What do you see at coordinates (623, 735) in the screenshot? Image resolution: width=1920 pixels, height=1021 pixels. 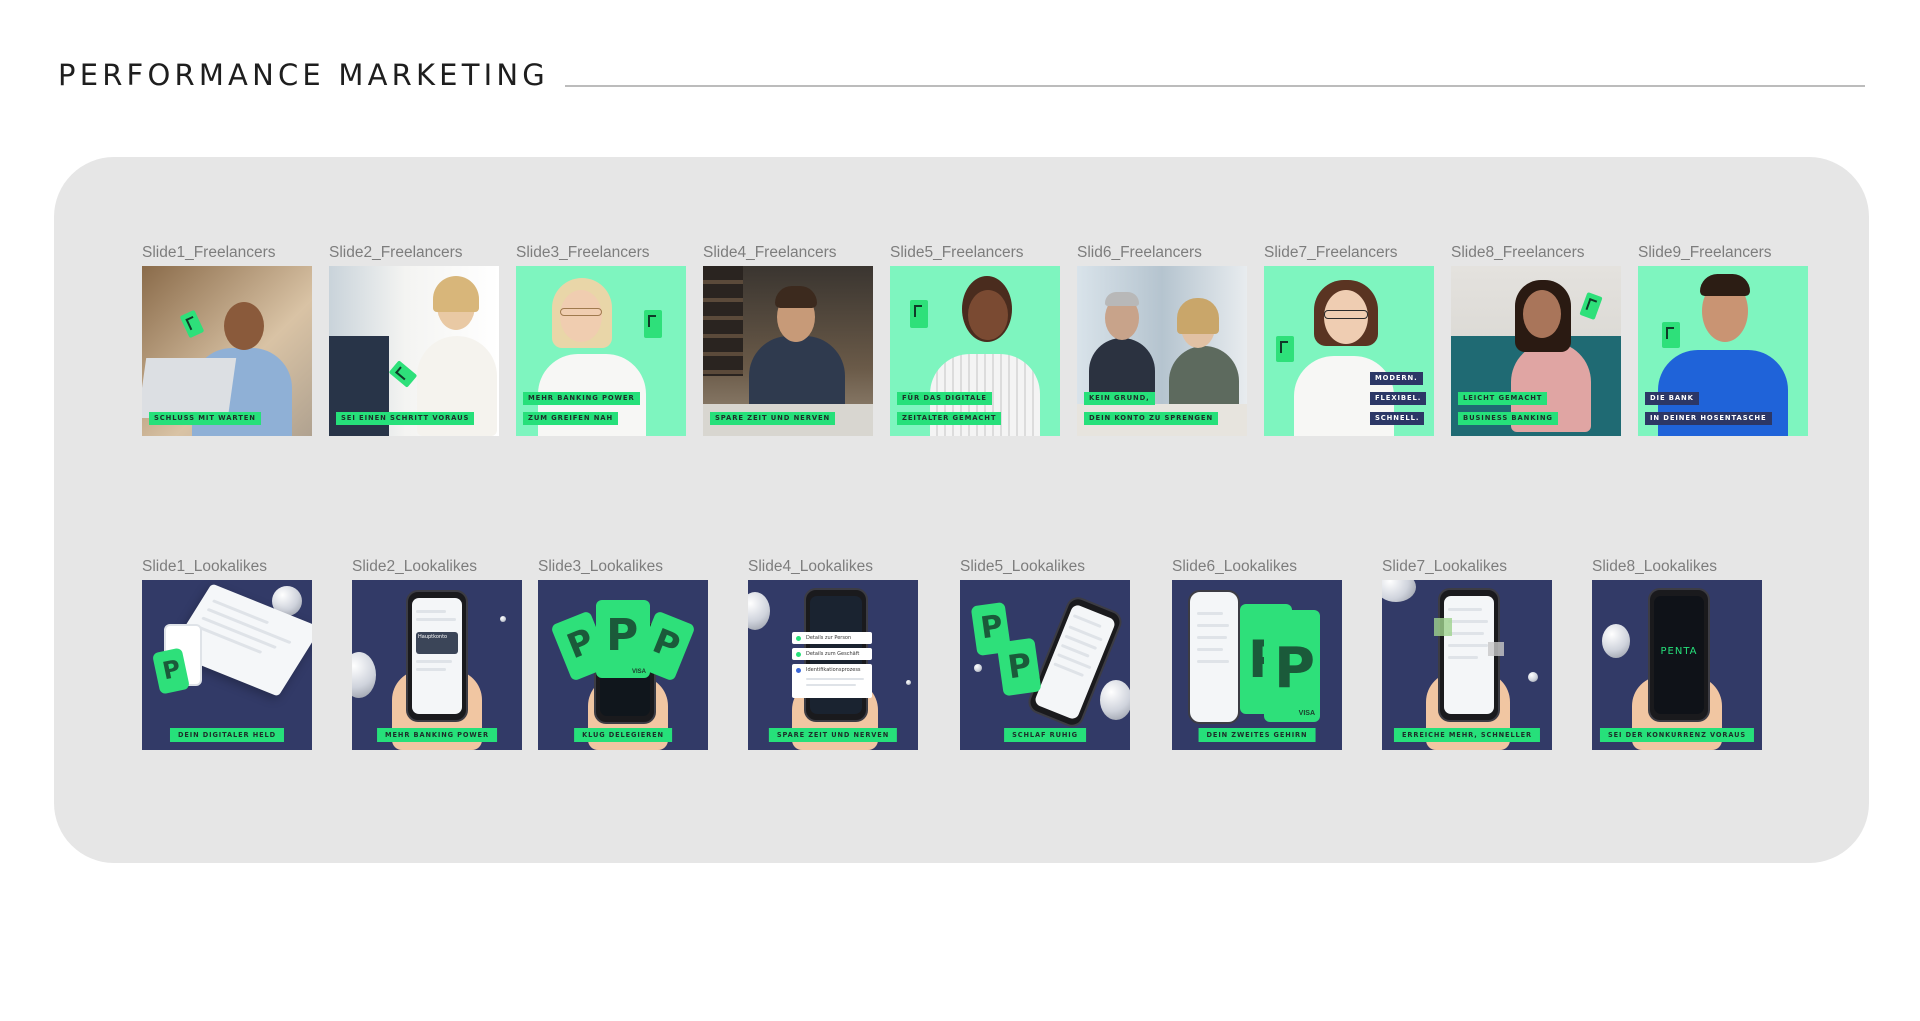 I see `slide-tag: KLUG DELEGIEREN` at bounding box center [623, 735].